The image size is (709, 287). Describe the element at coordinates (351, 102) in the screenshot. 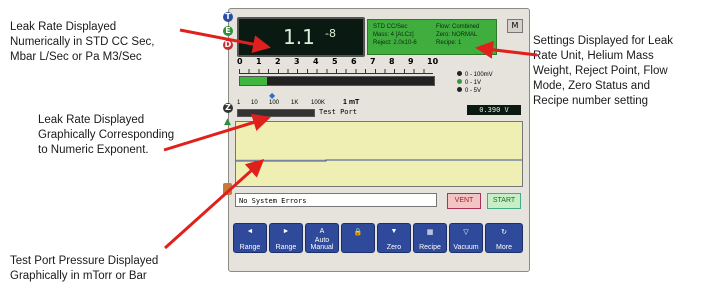

I see `pressure-unit-label: 1 mT` at that location.